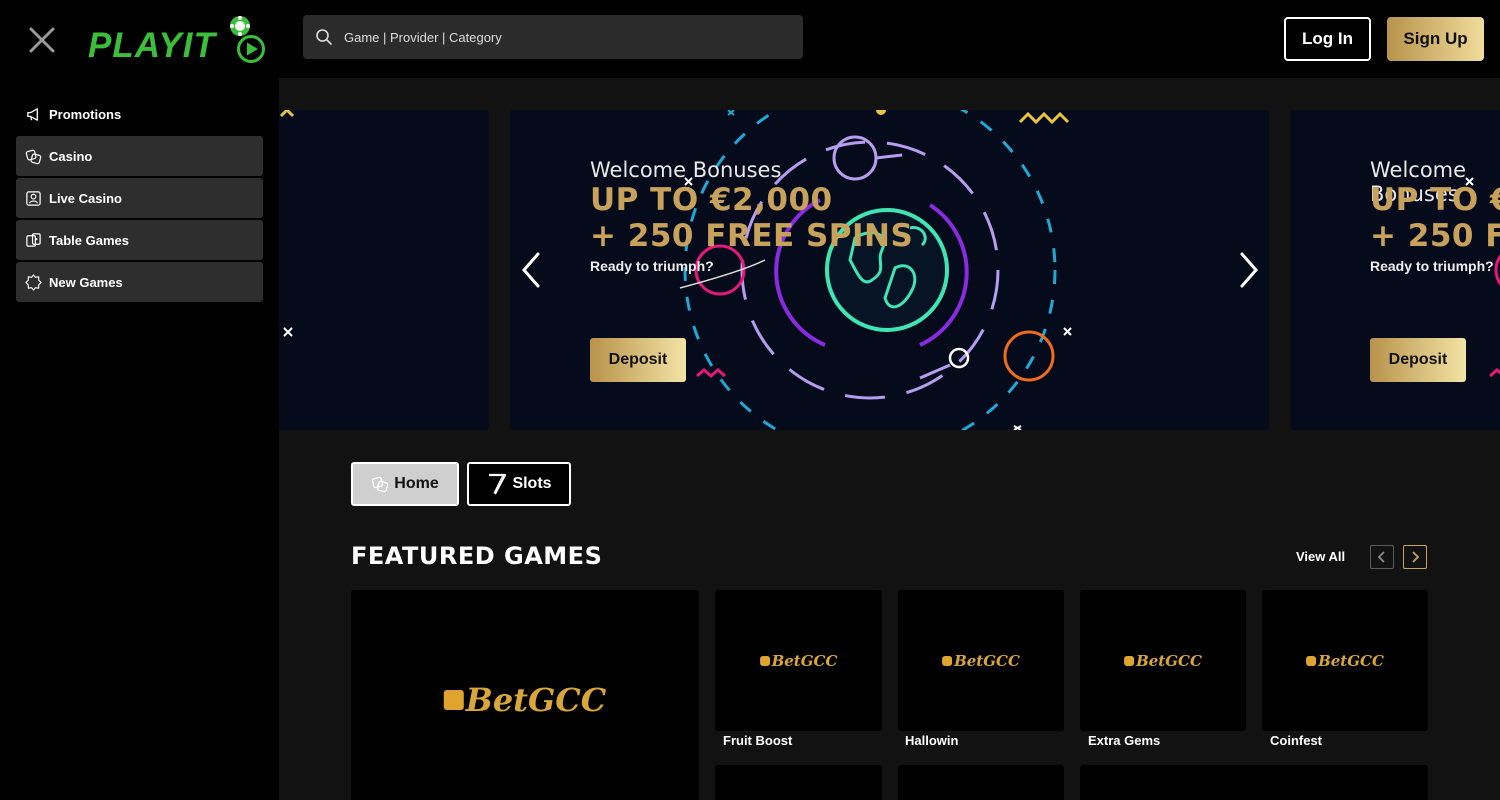 This screenshot has height=800, width=1500. Describe the element at coordinates (33, 114) in the screenshot. I see `megaphone-icon` at that location.